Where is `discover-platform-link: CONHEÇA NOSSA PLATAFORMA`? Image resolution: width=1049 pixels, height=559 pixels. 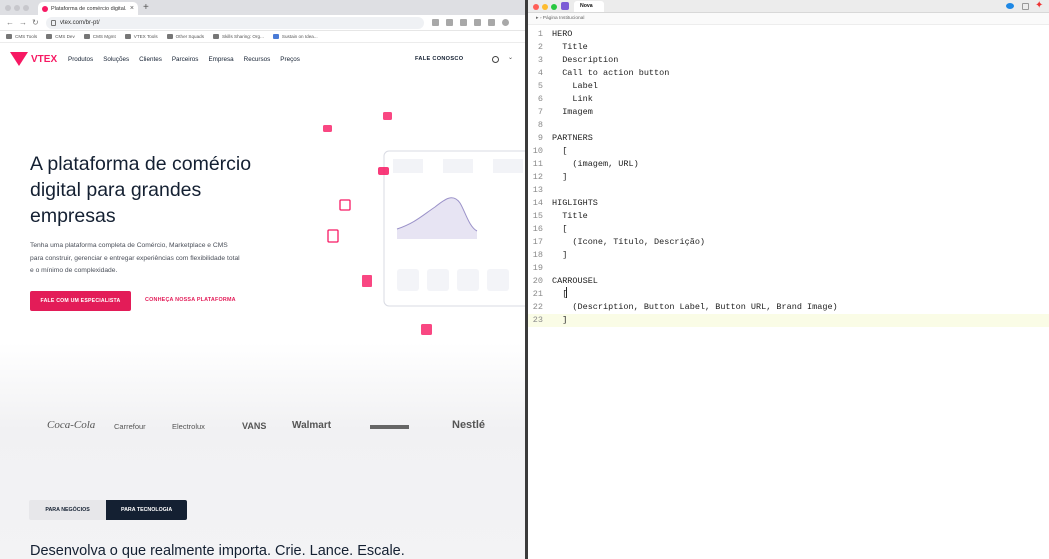
discover-platform-link: CONHEÇA NOSSA PLATAFORMA is located at coordinates (190, 300).